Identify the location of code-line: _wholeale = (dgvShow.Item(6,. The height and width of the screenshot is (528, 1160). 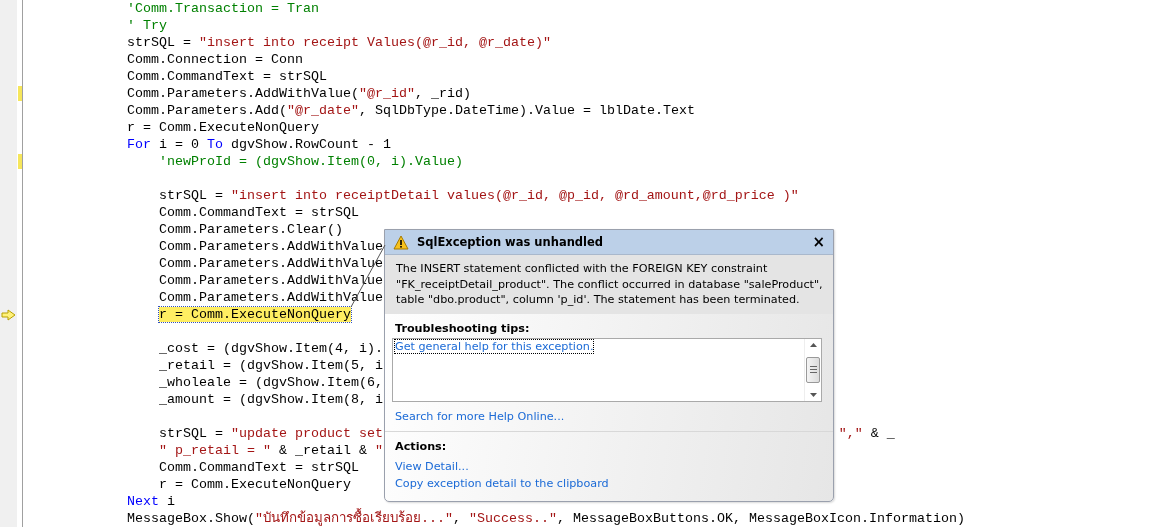
(191, 382).